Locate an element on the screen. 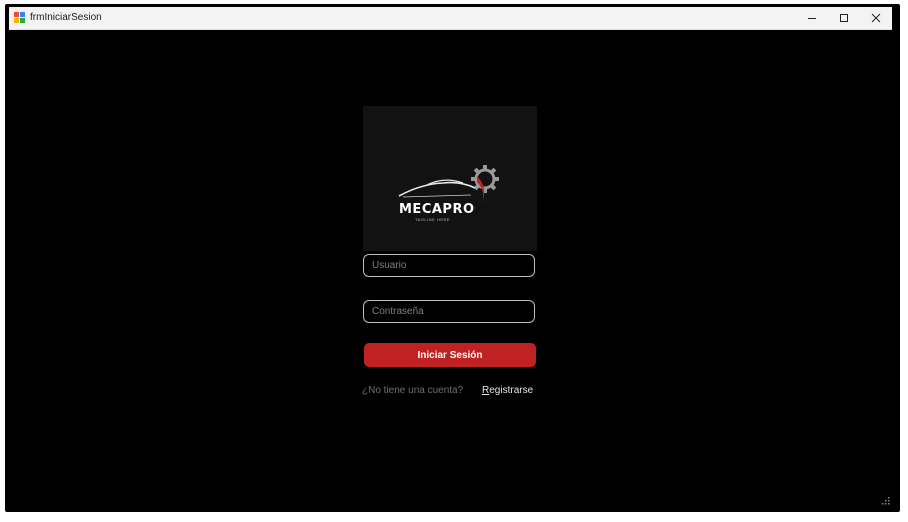 The height and width of the screenshot is (522, 908). app-icon is located at coordinates (19, 17).